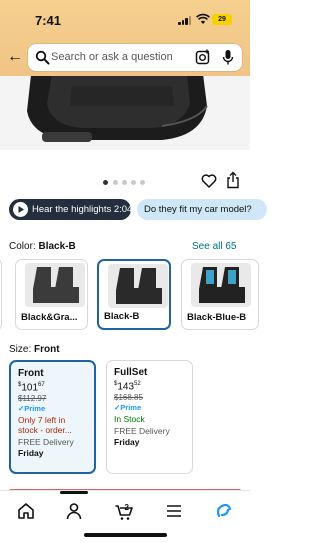 The image size is (320, 543). What do you see at coordinates (20, 209) in the screenshot?
I see `play-icon` at bounding box center [20, 209].